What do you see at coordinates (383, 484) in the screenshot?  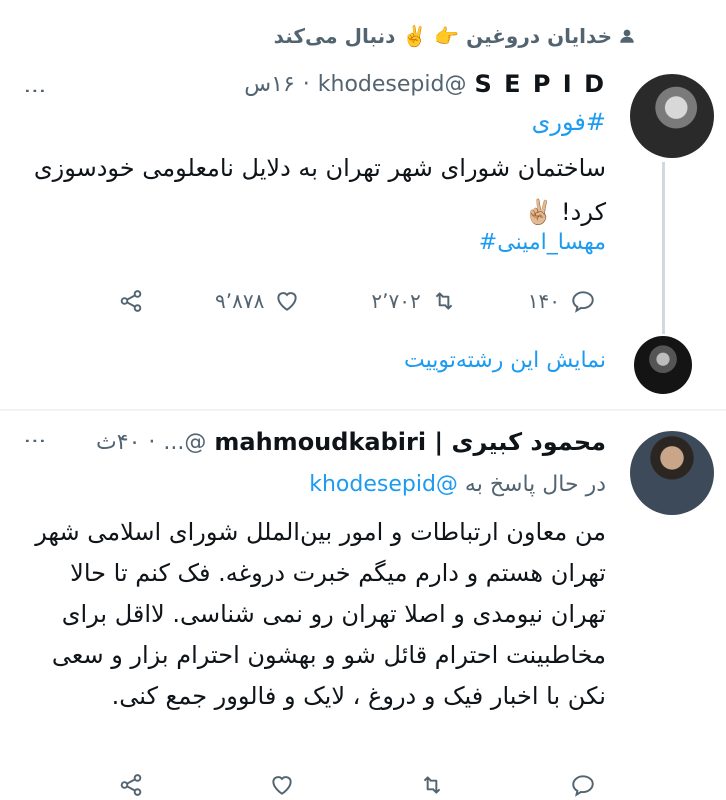 I see `reply-handle-link: @khodesepid` at bounding box center [383, 484].